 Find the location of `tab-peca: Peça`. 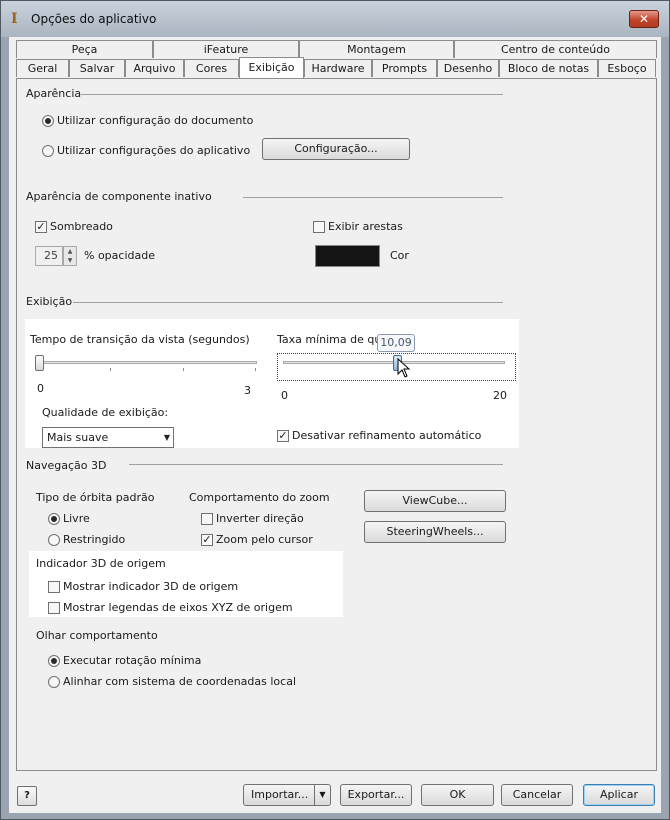

tab-peca: Peça is located at coordinates (84, 49).